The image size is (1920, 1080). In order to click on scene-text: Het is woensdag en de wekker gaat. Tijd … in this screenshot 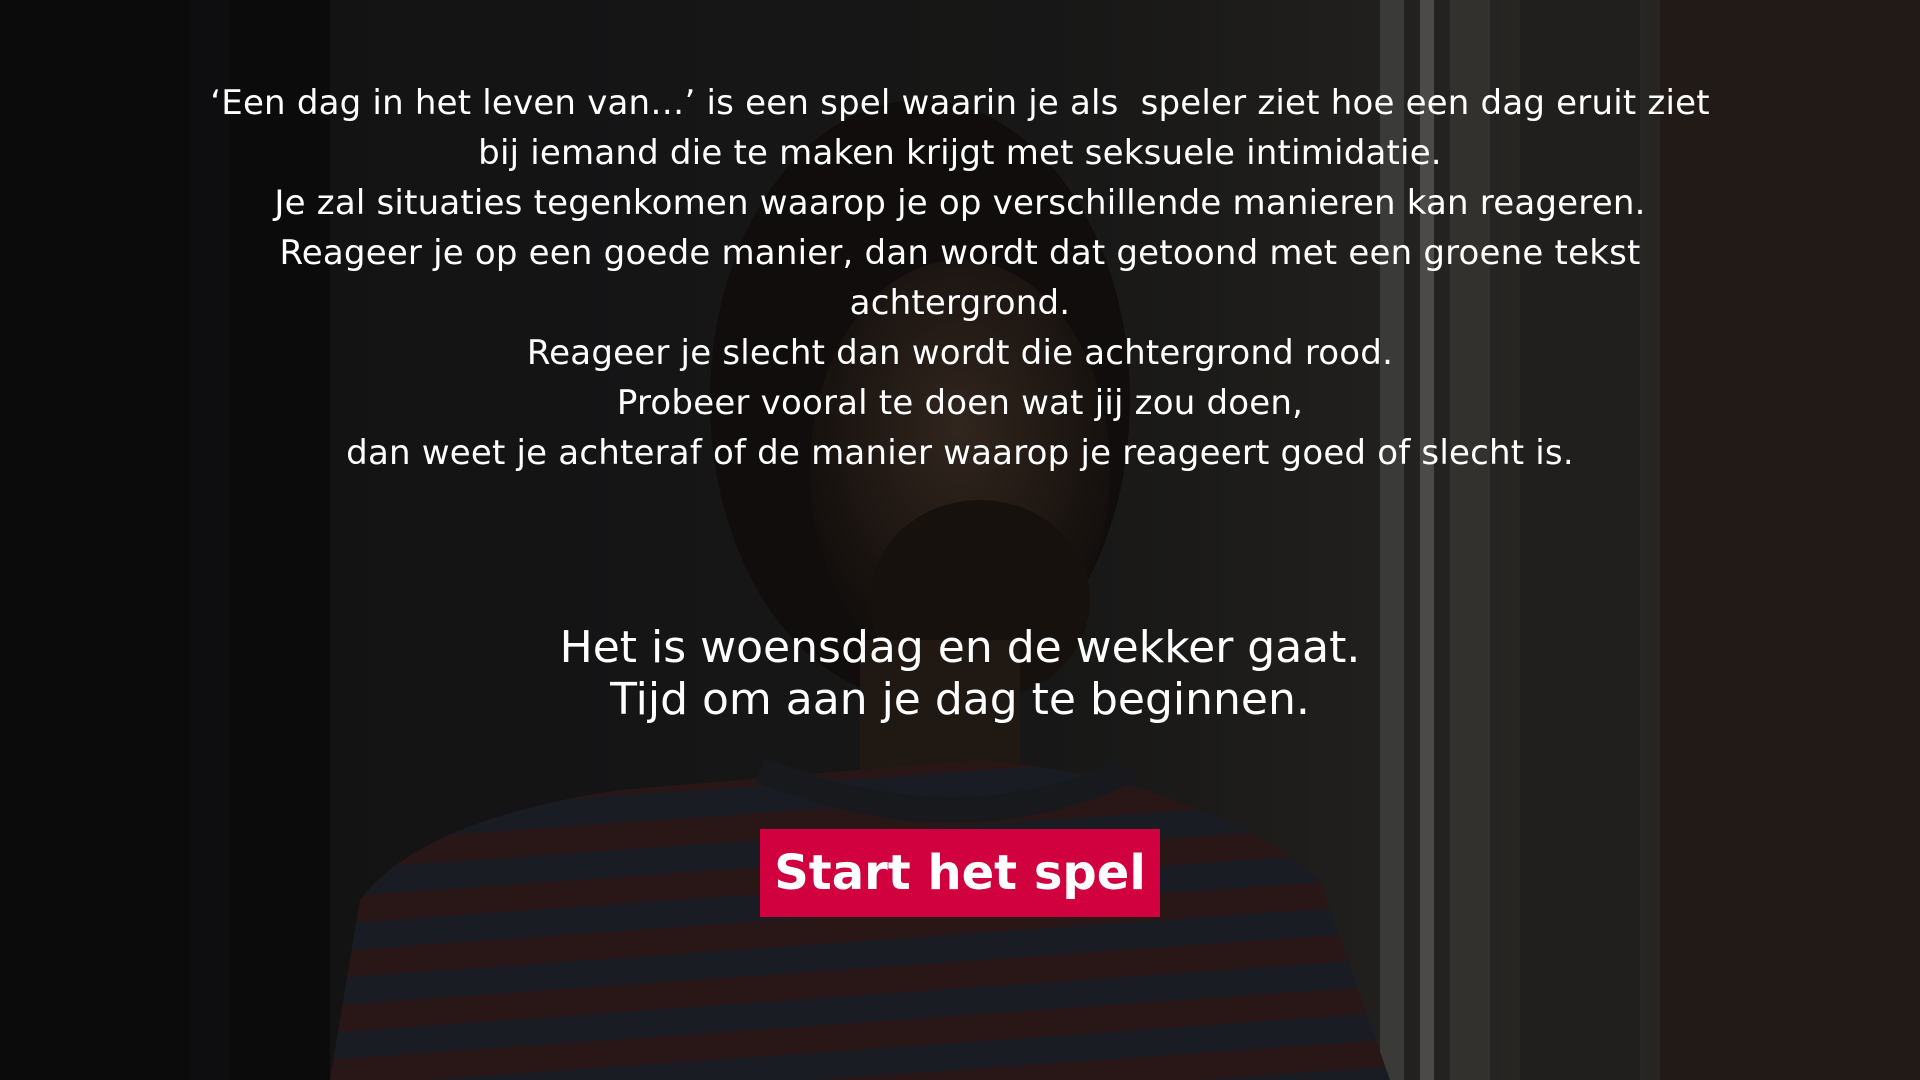, I will do `click(960, 674)`.